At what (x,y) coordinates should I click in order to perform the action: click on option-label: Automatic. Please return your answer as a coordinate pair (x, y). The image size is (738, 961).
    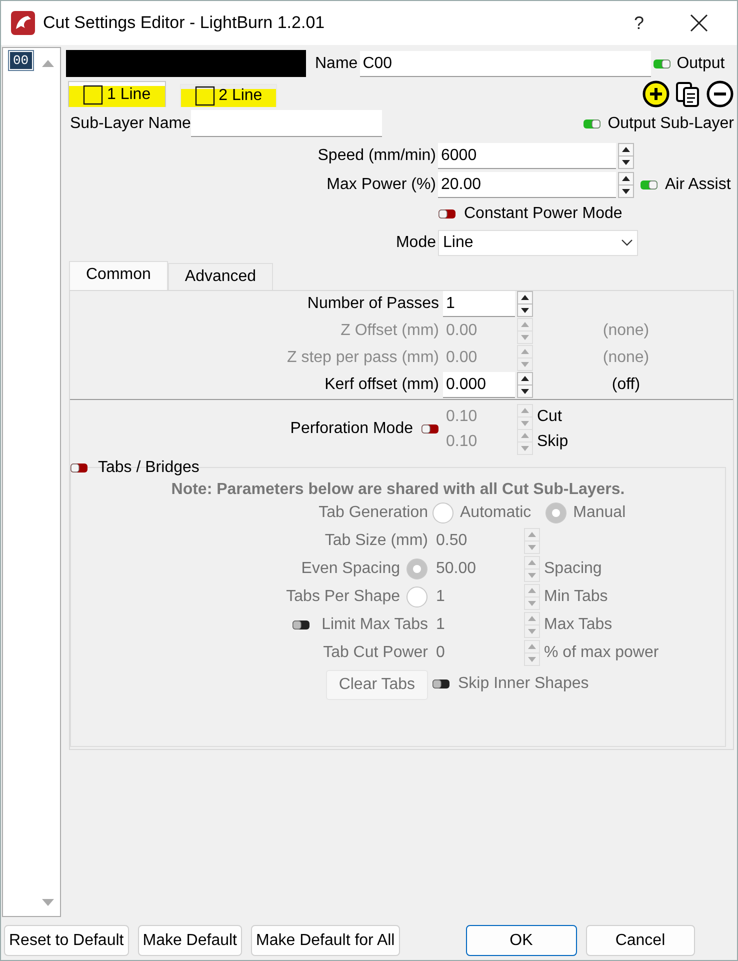
    Looking at the image, I should click on (496, 513).